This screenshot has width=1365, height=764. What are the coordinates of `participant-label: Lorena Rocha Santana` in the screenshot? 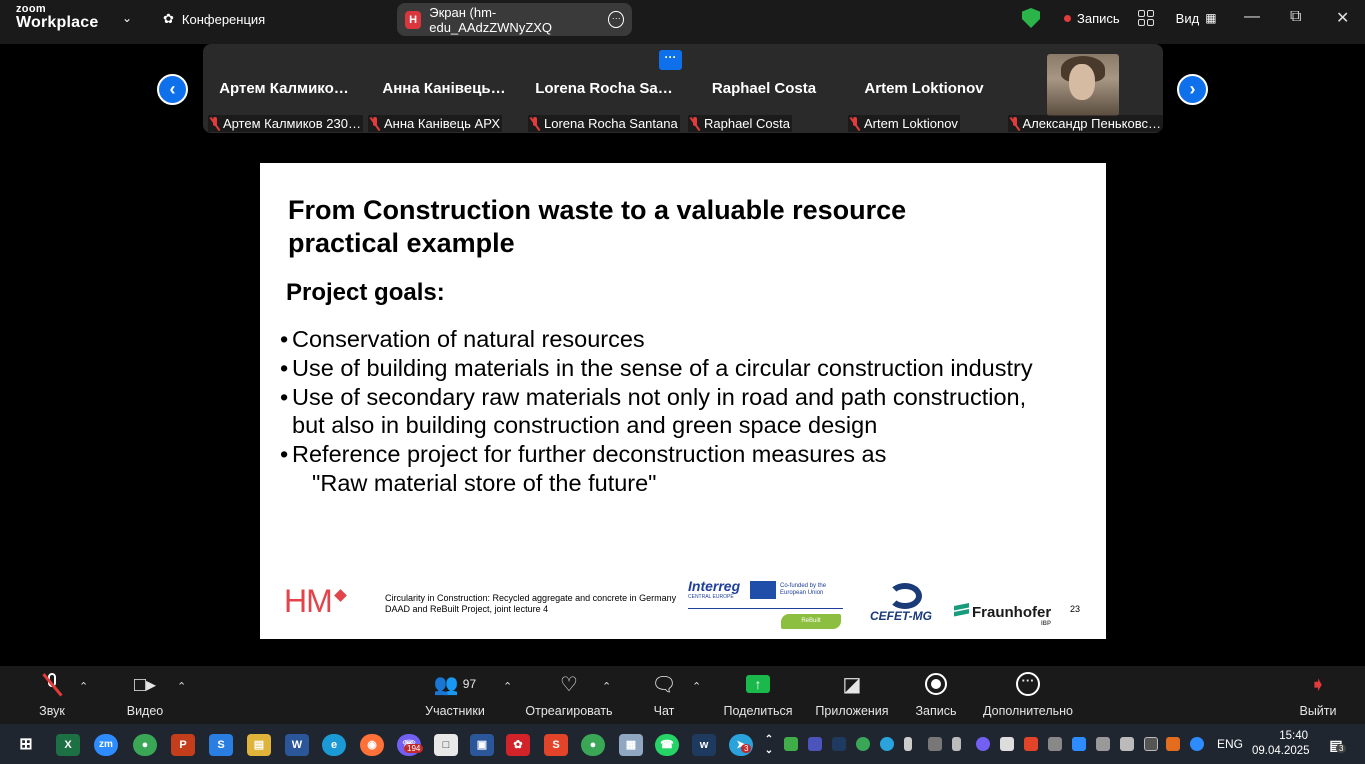 It's located at (604, 123).